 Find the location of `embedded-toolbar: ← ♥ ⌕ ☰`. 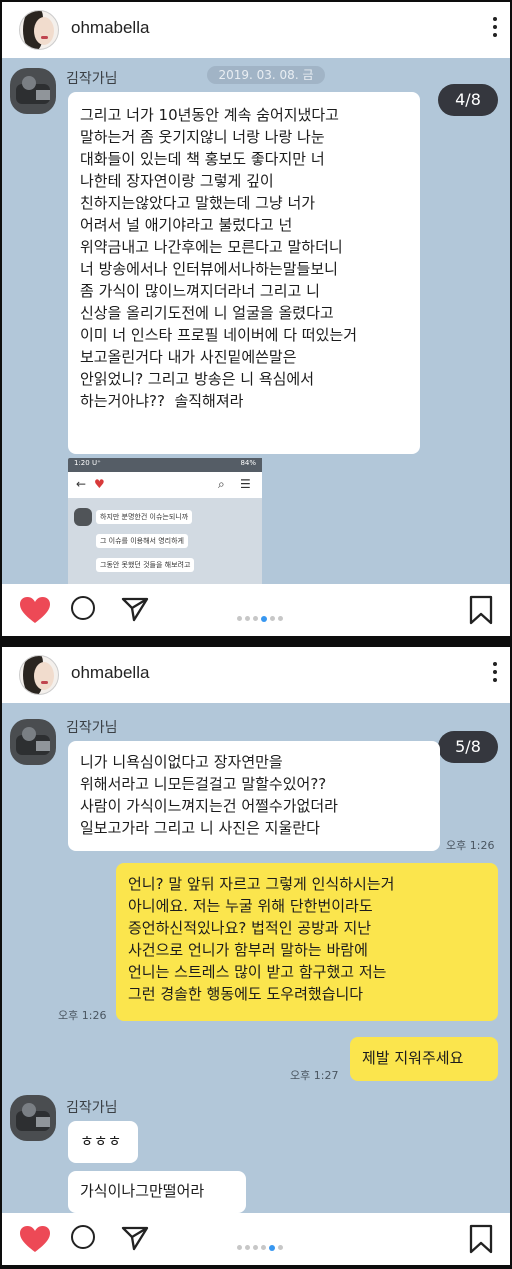

embedded-toolbar: ← ♥ ⌕ ☰ is located at coordinates (165, 485).